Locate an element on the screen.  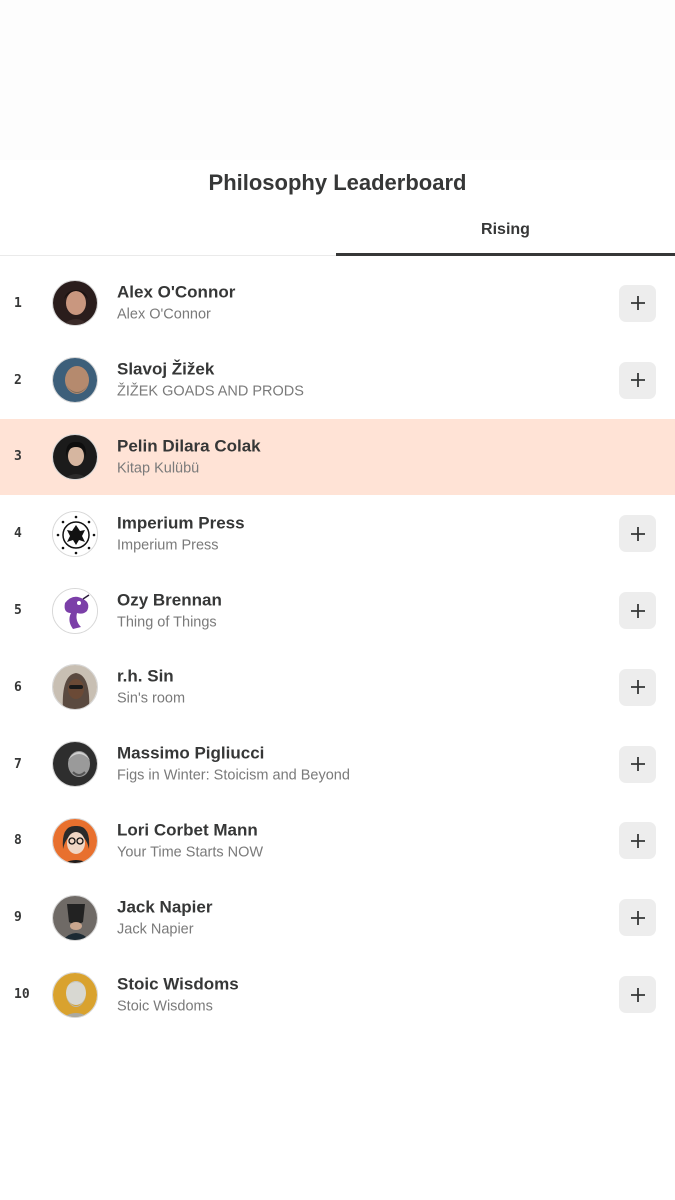
publication-name: Imperium Press is located at coordinates (168, 545).